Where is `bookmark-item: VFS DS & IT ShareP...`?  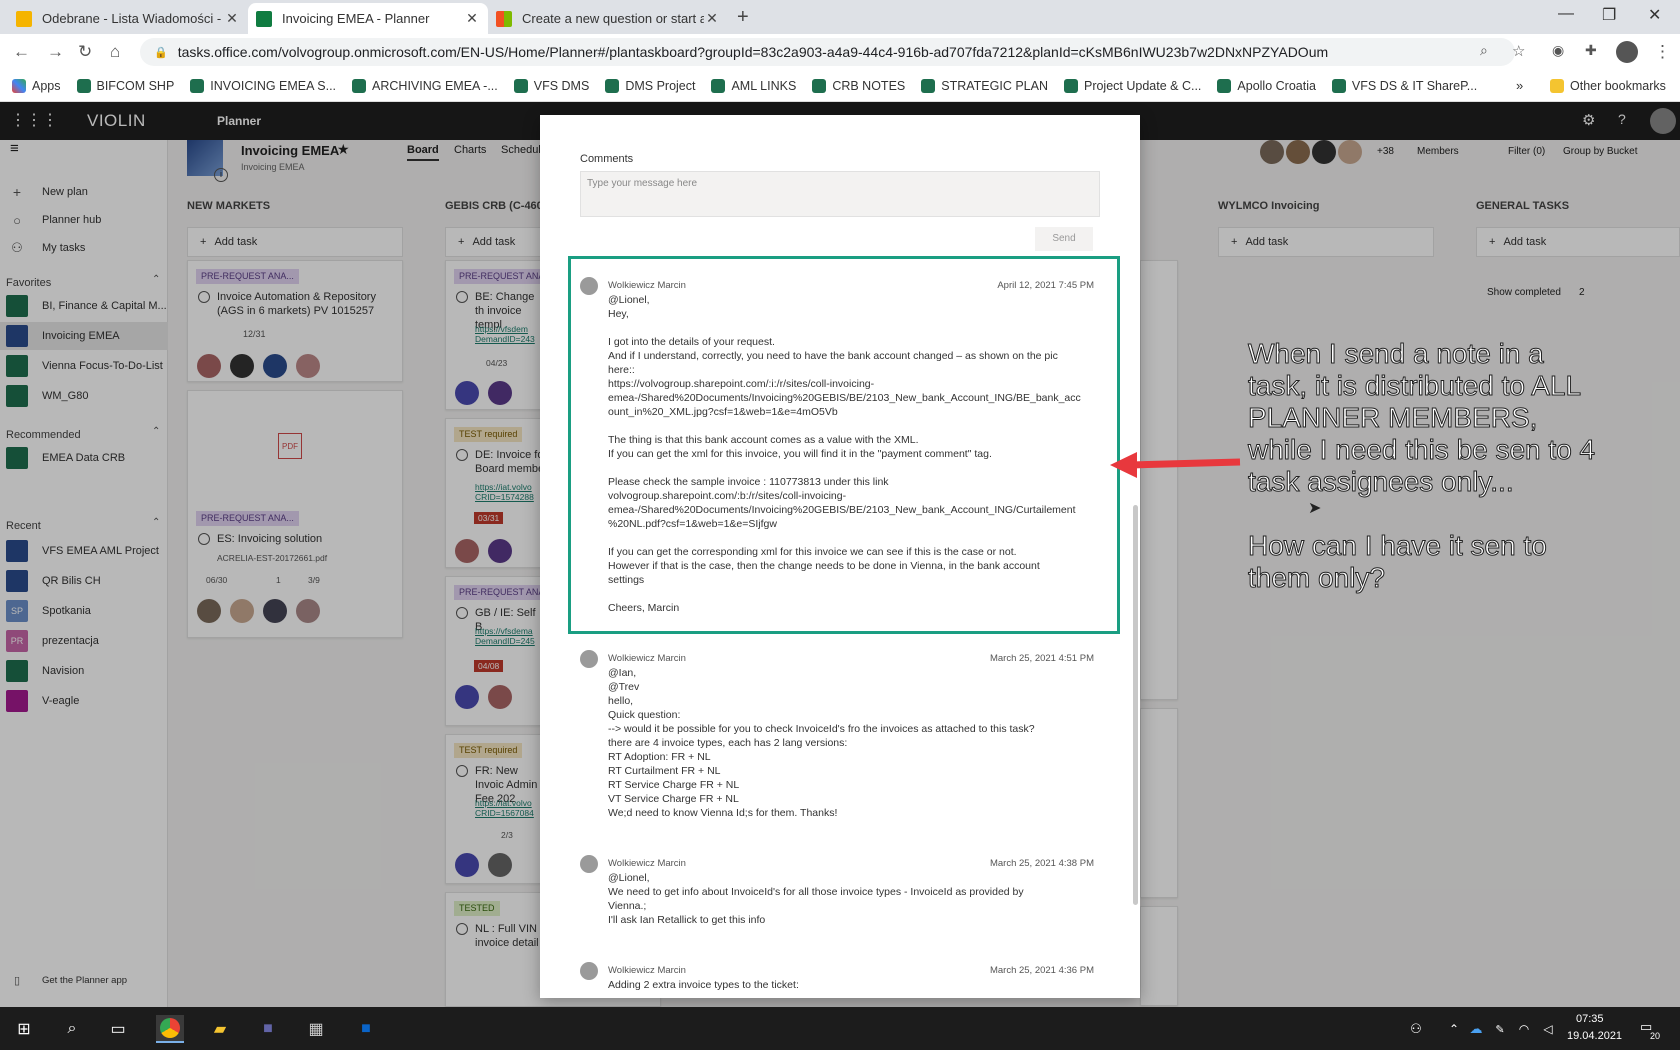
bookmark-item: VFS DS & IT ShareP... is located at coordinates (1404, 85).